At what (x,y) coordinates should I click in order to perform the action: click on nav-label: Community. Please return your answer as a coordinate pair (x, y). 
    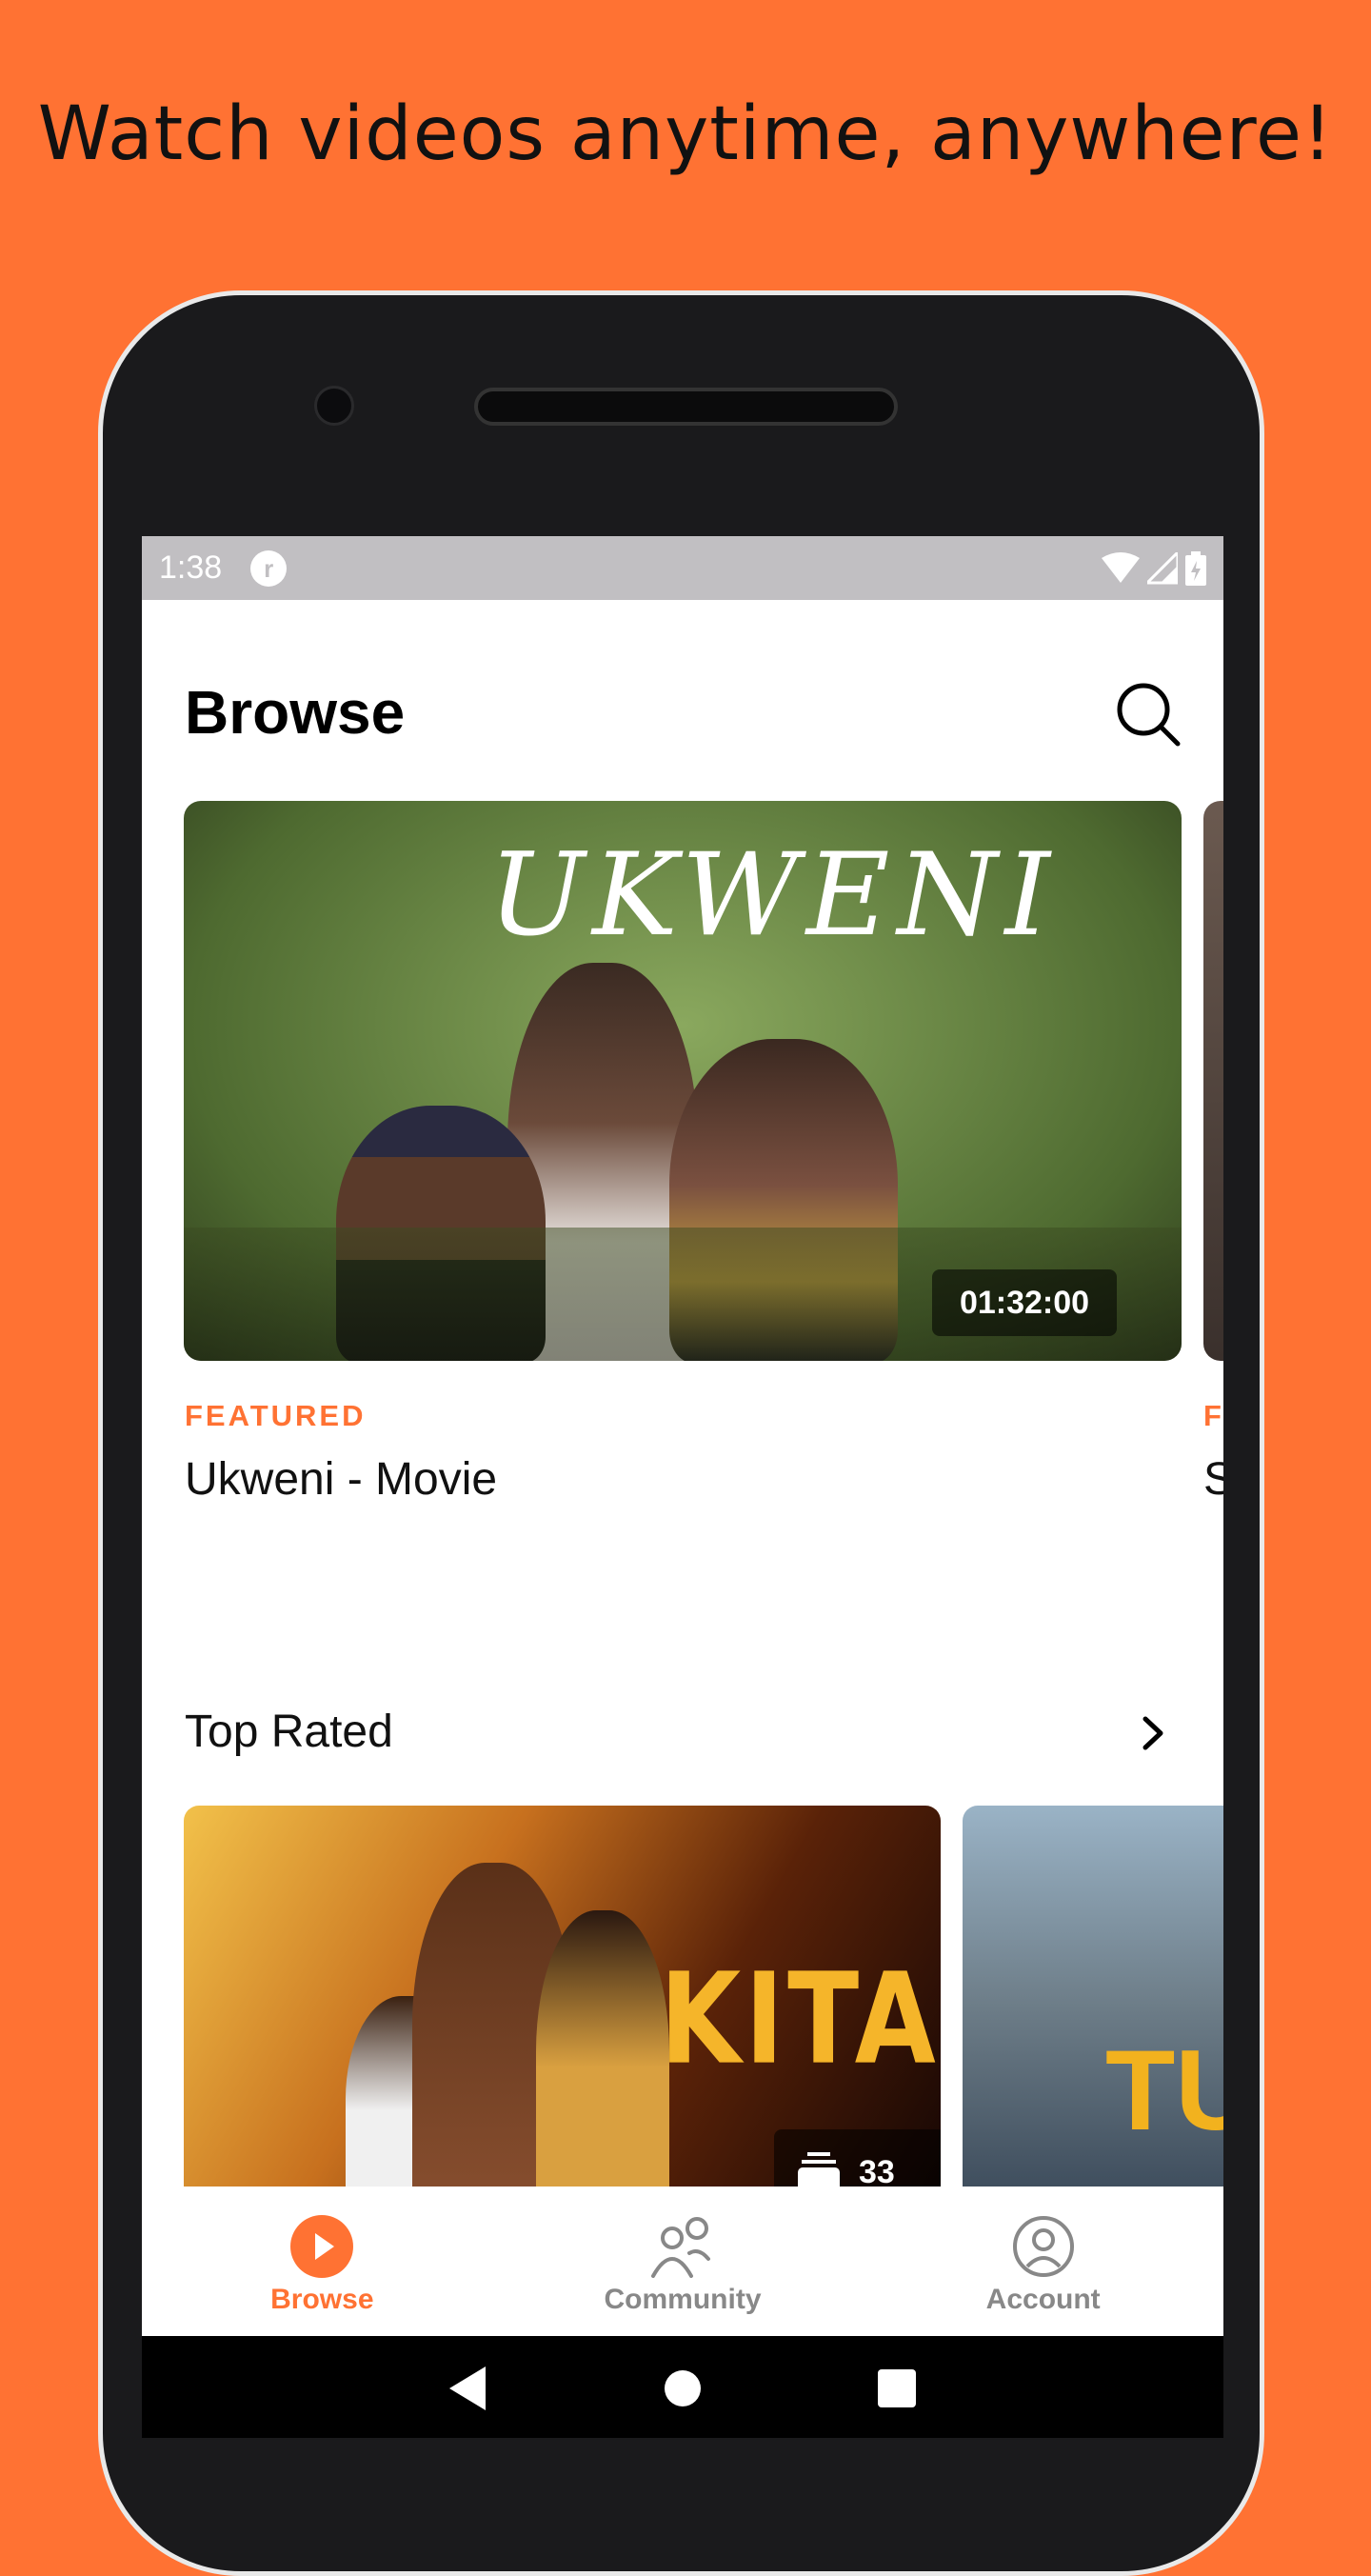
    Looking at the image, I should click on (683, 2299).